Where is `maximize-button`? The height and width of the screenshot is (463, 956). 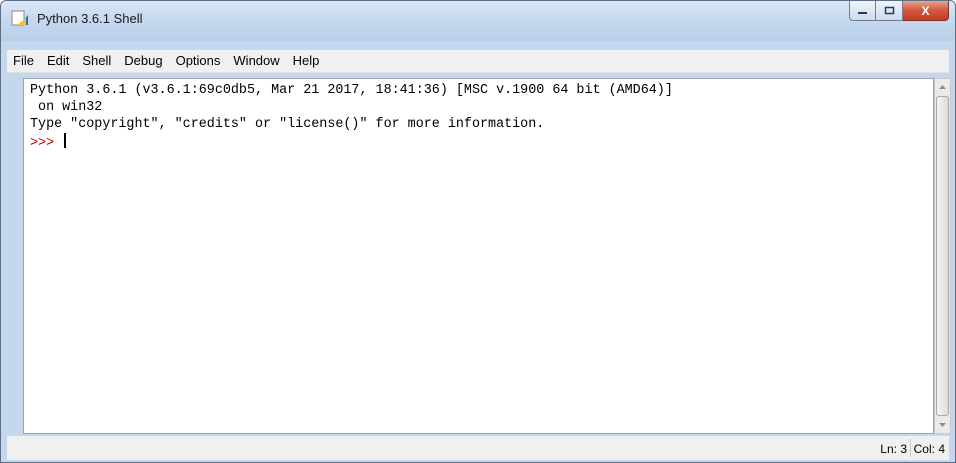 maximize-button is located at coordinates (889, 11).